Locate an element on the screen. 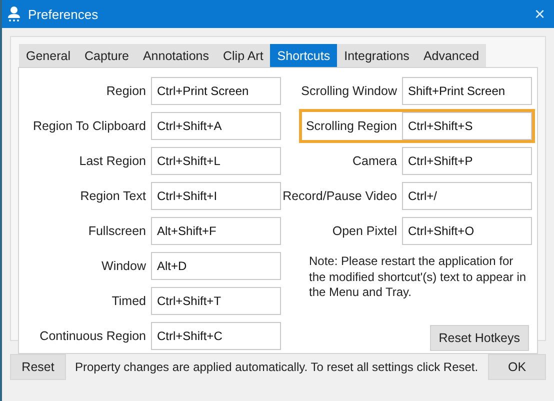 Image resolution: width=554 pixels, height=401 pixels. shortcut-label: Region Text is located at coordinates (113, 196).